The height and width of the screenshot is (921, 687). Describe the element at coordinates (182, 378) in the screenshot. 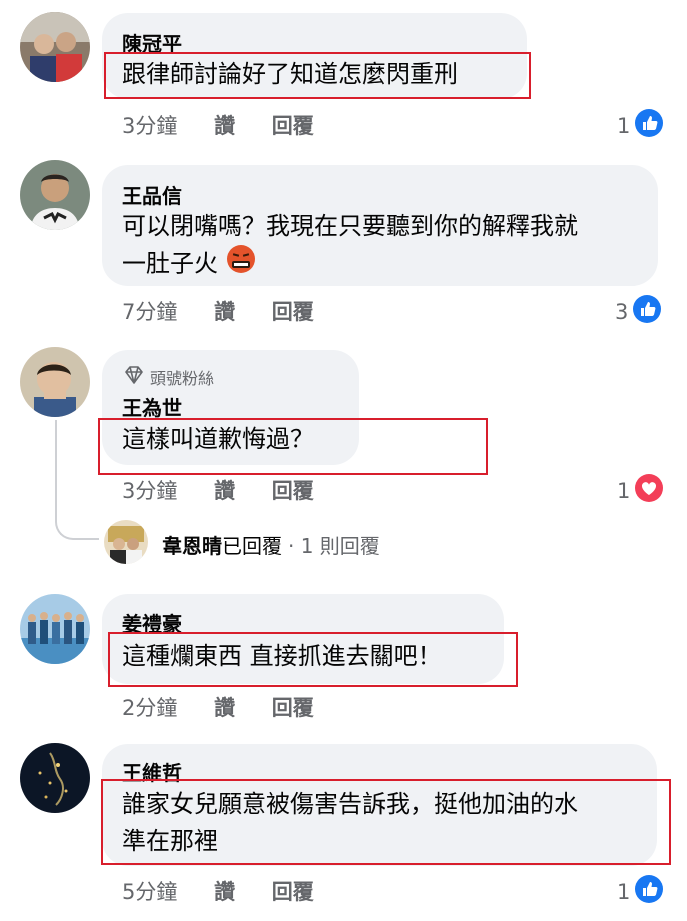

I see `badge-label: 頭號粉絲` at that location.